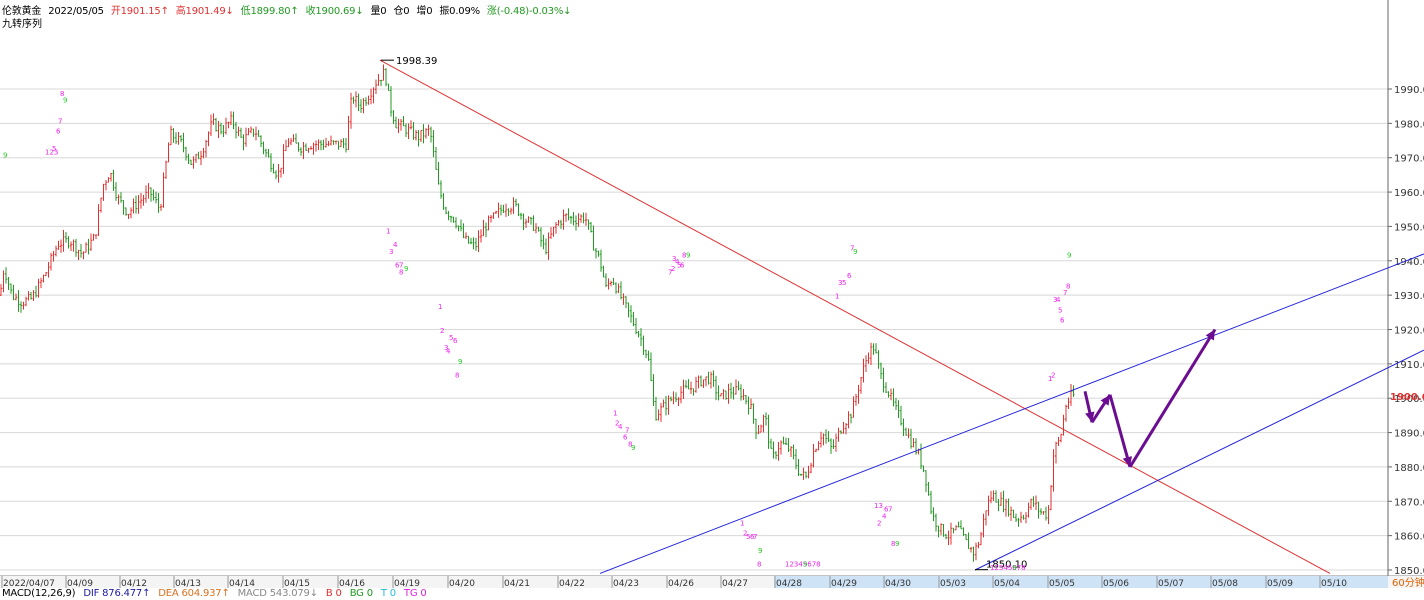 This screenshot has height=600, width=1424. Describe the element at coordinates (1171, 584) in the screenshot. I see `x-tick-label-21: 05/07` at that location.